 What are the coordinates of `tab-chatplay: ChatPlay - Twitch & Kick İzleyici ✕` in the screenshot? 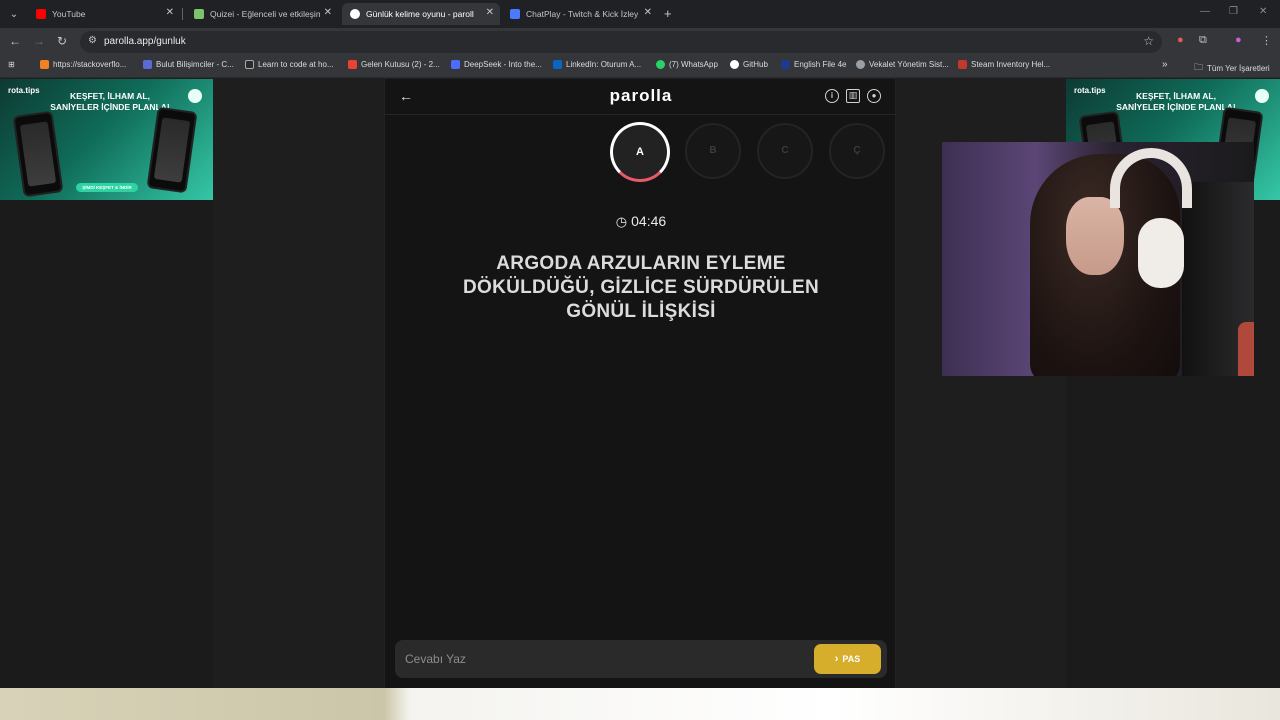 It's located at (580, 14).